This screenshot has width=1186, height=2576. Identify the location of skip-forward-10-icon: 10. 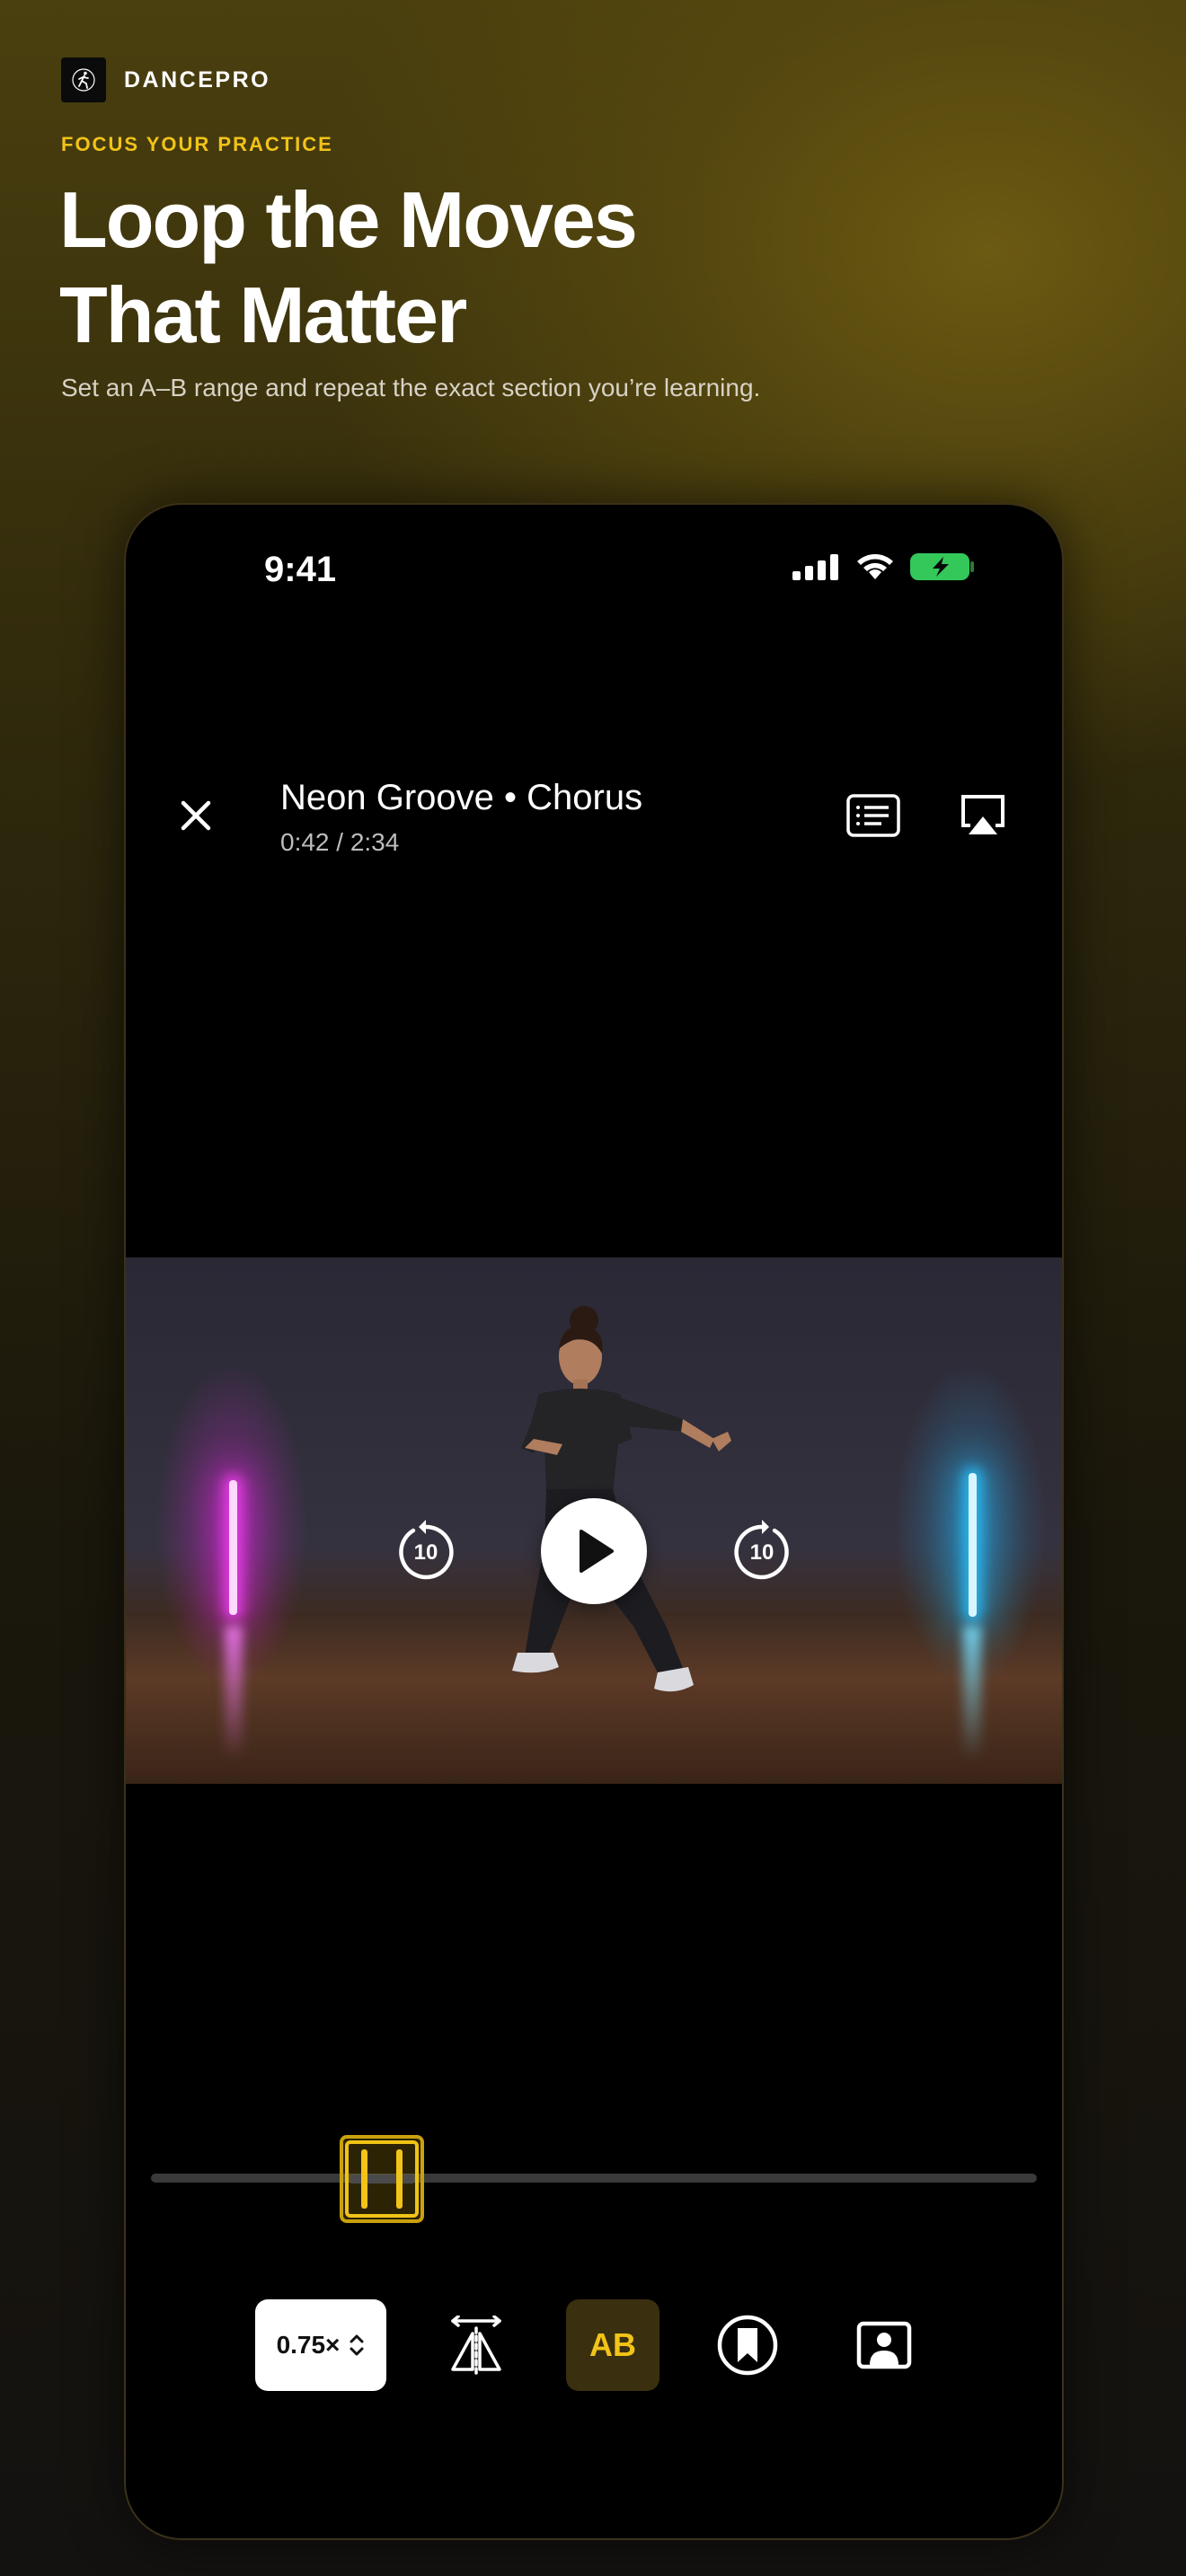
(761, 1550).